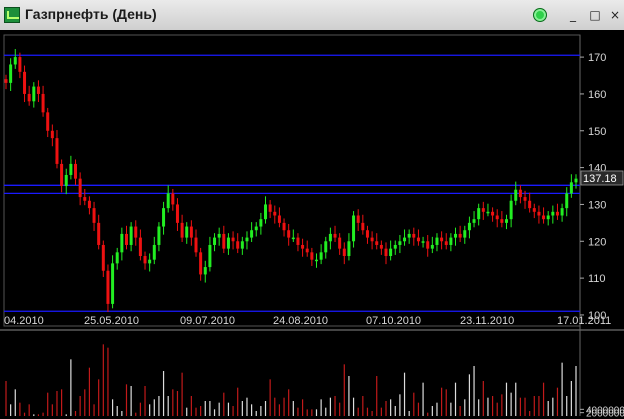 Image resolution: width=624 pixels, height=419 pixels. What do you see at coordinates (595, 15) in the screenshot?
I see `maximize-button: □` at bounding box center [595, 15].